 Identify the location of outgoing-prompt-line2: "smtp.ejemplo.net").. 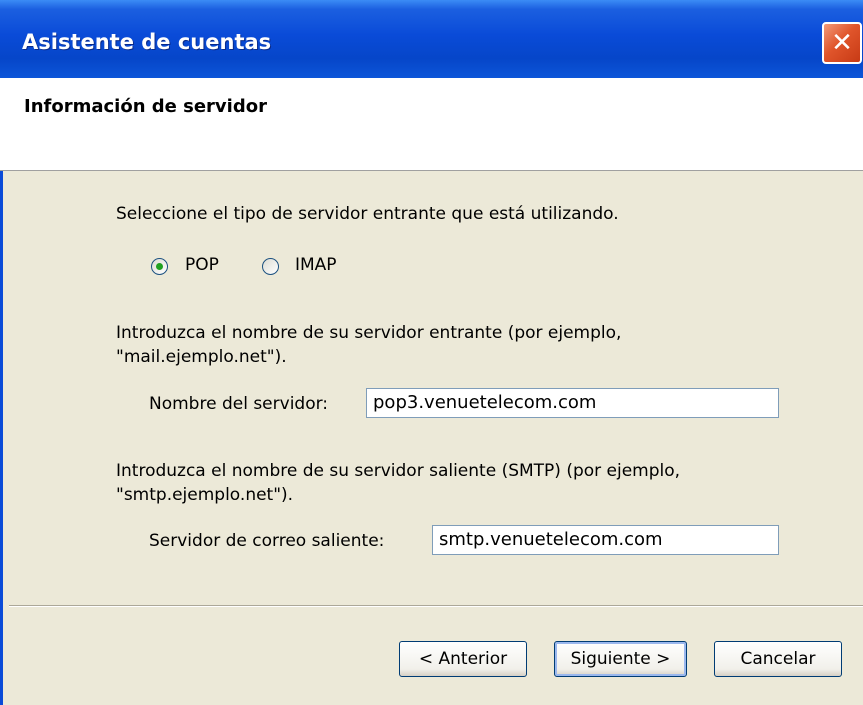
(205, 495).